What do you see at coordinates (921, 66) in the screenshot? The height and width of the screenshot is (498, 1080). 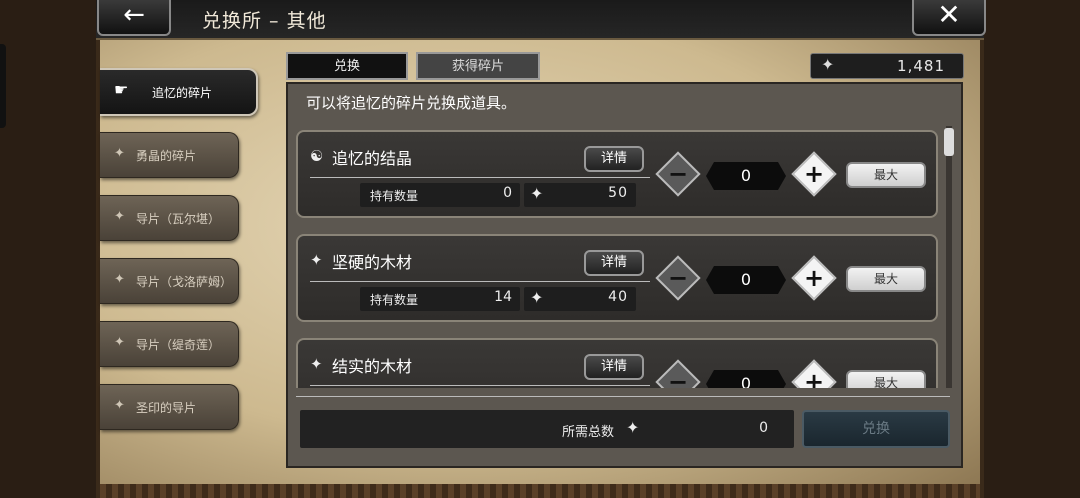 I see `currency-value: 1,481` at bounding box center [921, 66].